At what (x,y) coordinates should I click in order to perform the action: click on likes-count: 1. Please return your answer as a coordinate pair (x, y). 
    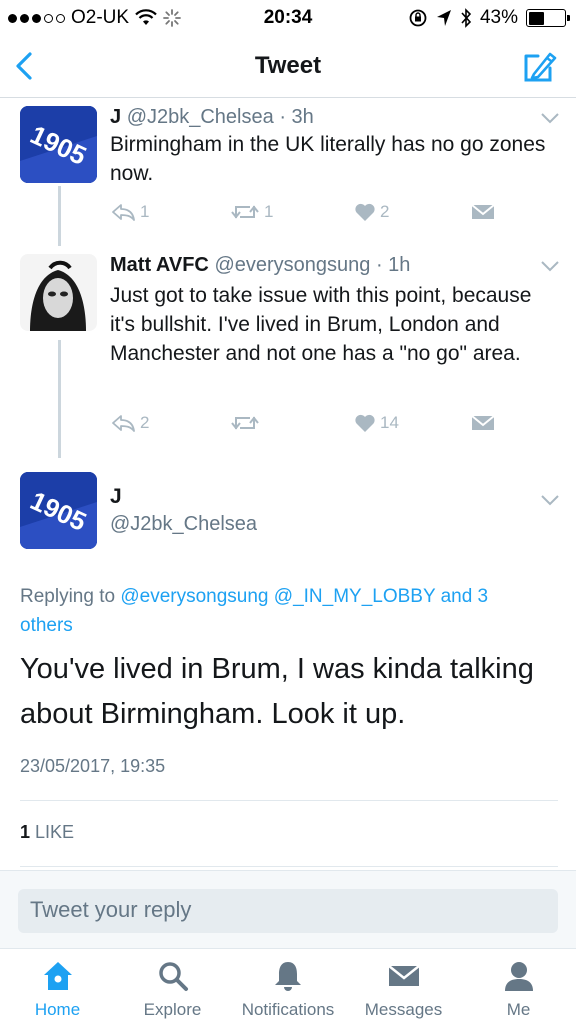
    Looking at the image, I should click on (25, 832).